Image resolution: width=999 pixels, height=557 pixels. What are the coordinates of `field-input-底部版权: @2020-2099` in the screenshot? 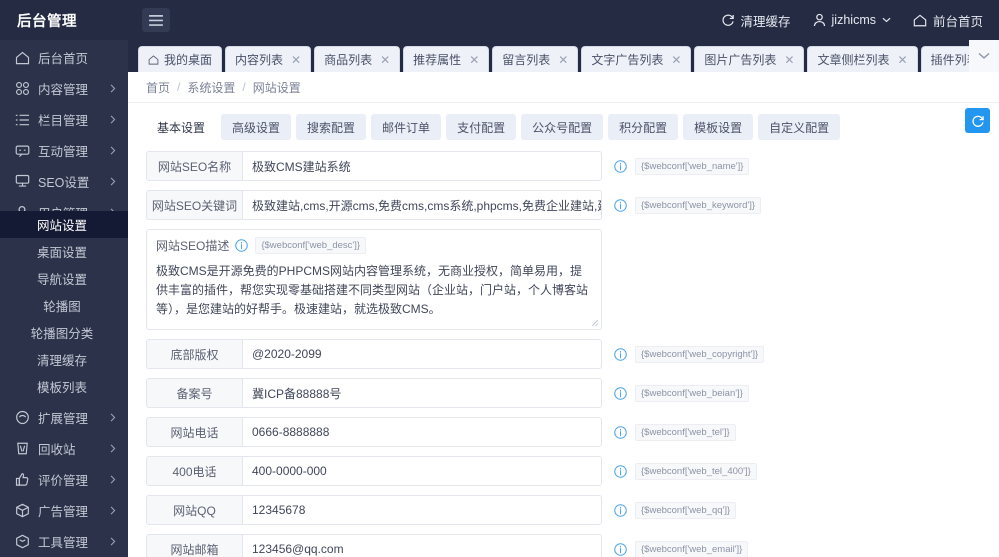 It's located at (422, 354).